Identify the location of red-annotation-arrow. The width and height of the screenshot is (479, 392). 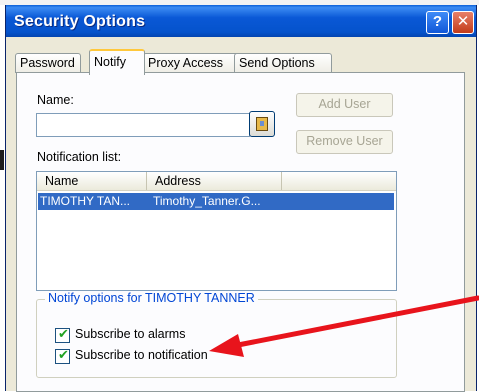
(344, 326).